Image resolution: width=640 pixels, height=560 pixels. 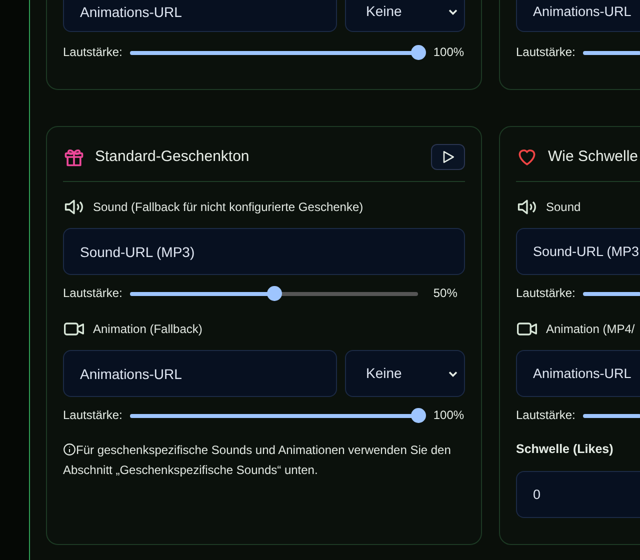 What do you see at coordinates (445, 293) in the screenshot?
I see `volume-value: 50%` at bounding box center [445, 293].